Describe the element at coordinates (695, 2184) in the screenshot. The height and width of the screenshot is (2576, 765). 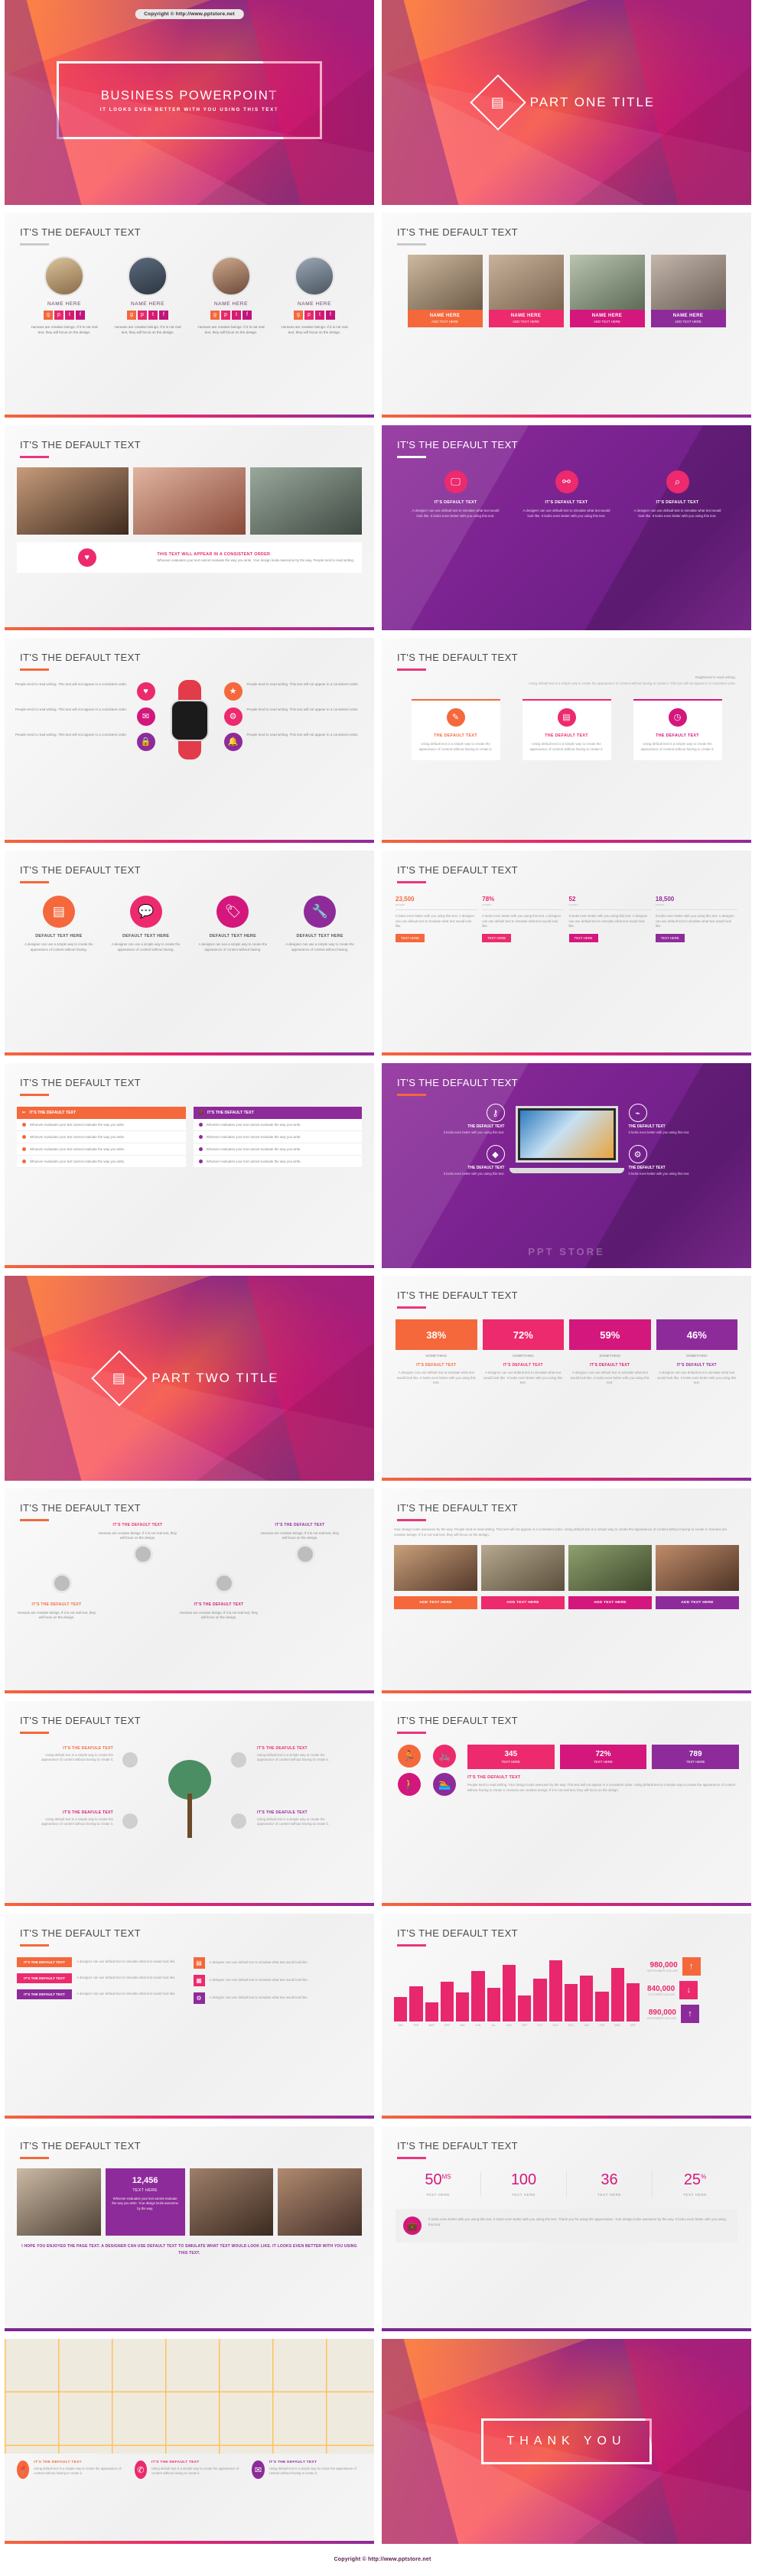
I see `list-item: 25% TEXT HERE` at that location.